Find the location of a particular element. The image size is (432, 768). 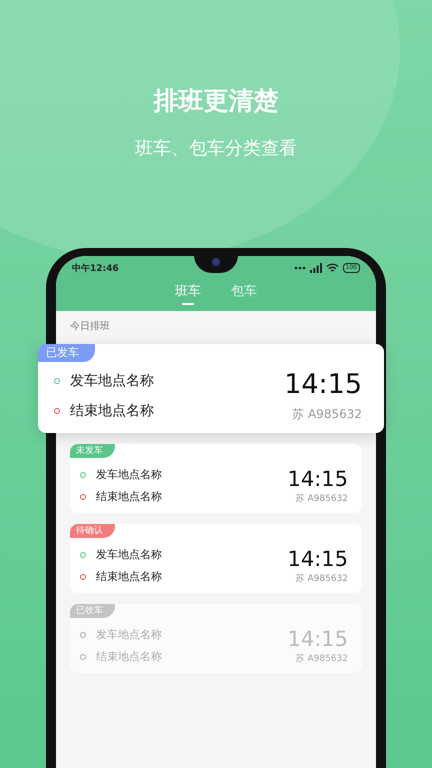

more-icon is located at coordinates (300, 268).